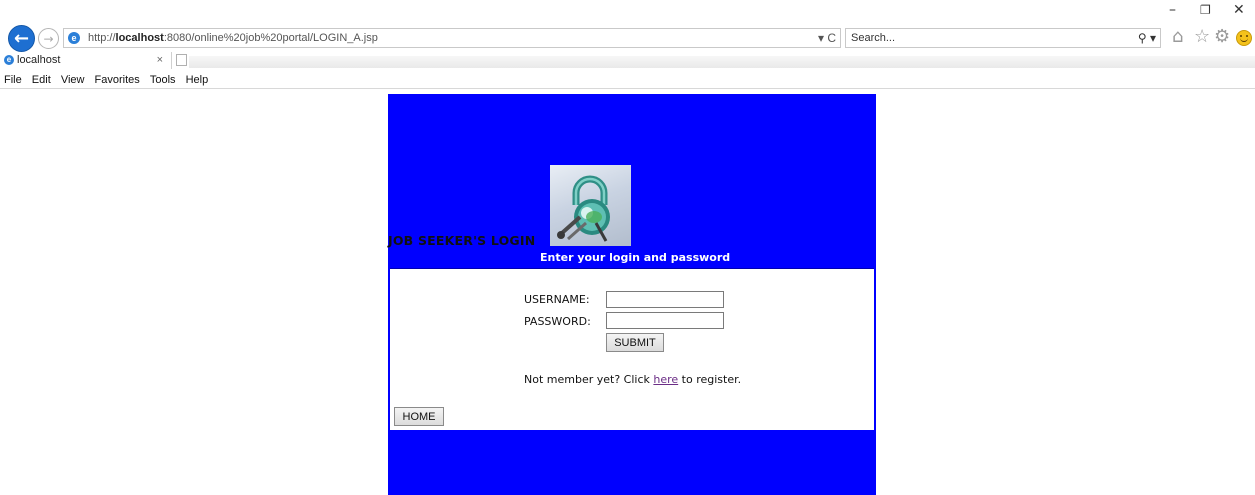  Describe the element at coordinates (1003, 38) in the screenshot. I see `search-box: Search... ⚲ ▾` at that location.